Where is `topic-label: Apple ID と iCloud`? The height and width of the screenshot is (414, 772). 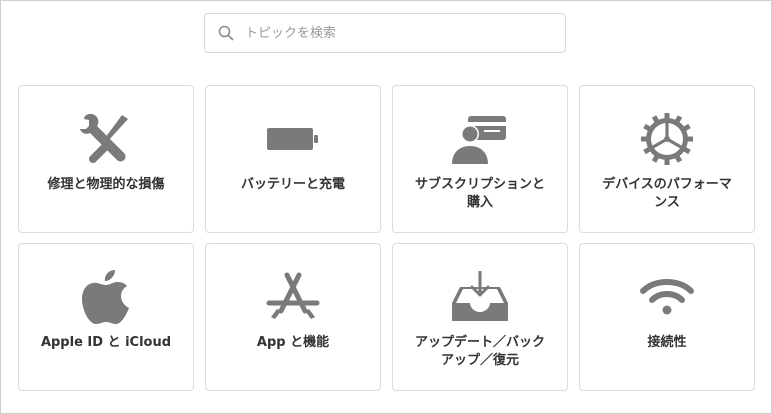 topic-label: Apple ID と iCloud is located at coordinates (106, 342).